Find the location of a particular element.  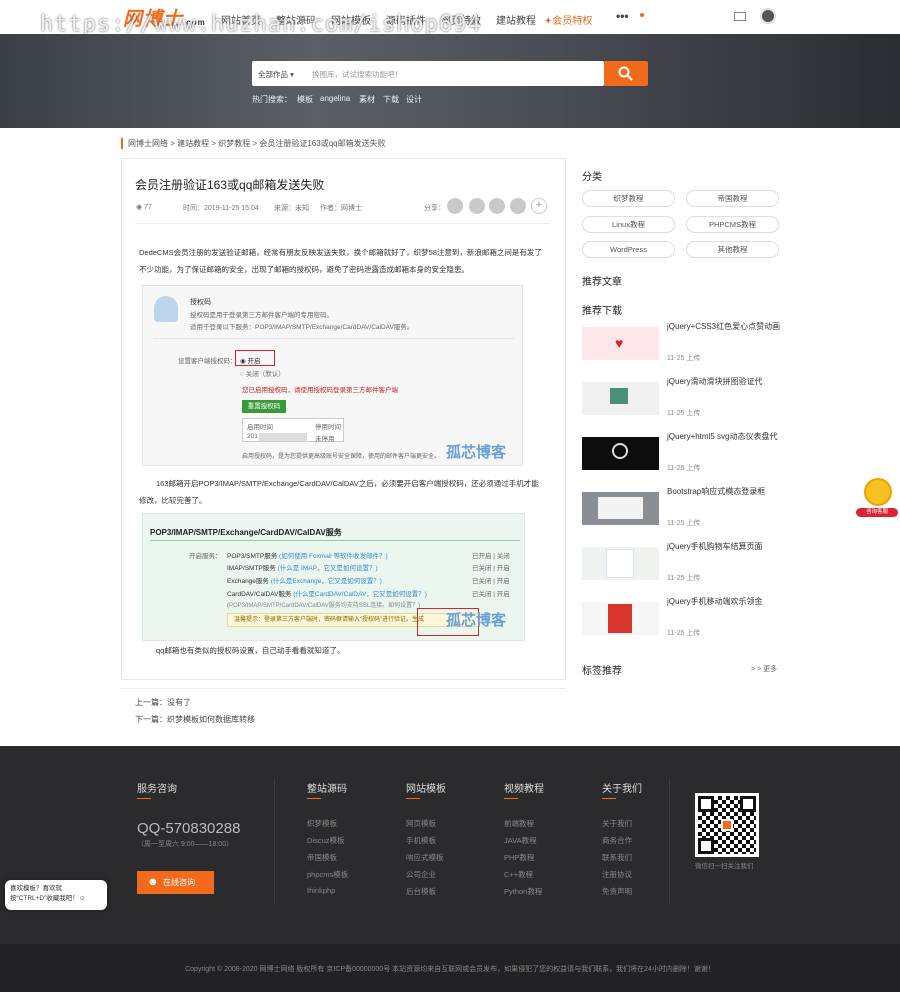

download-title: jQuery+html5 svg动态仪表盘代 is located at coordinates (726, 436).